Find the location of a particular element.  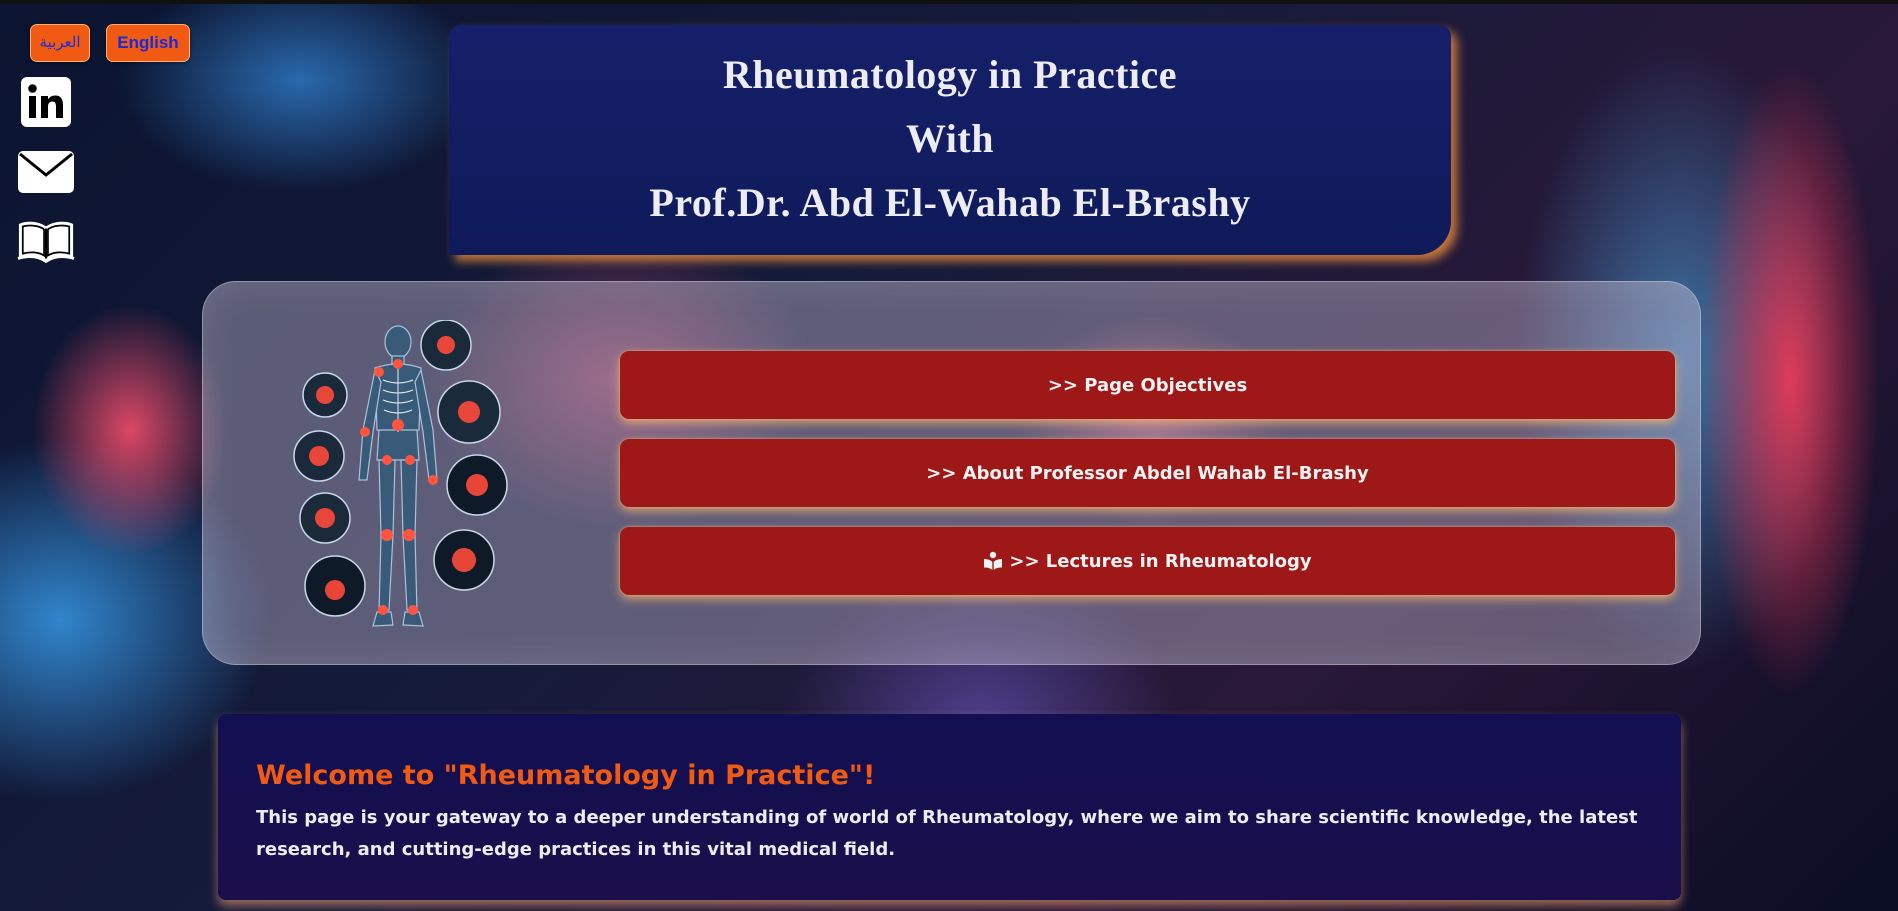

lectures-button-label: >> Lectures in Rheumatology is located at coordinates (1160, 561).